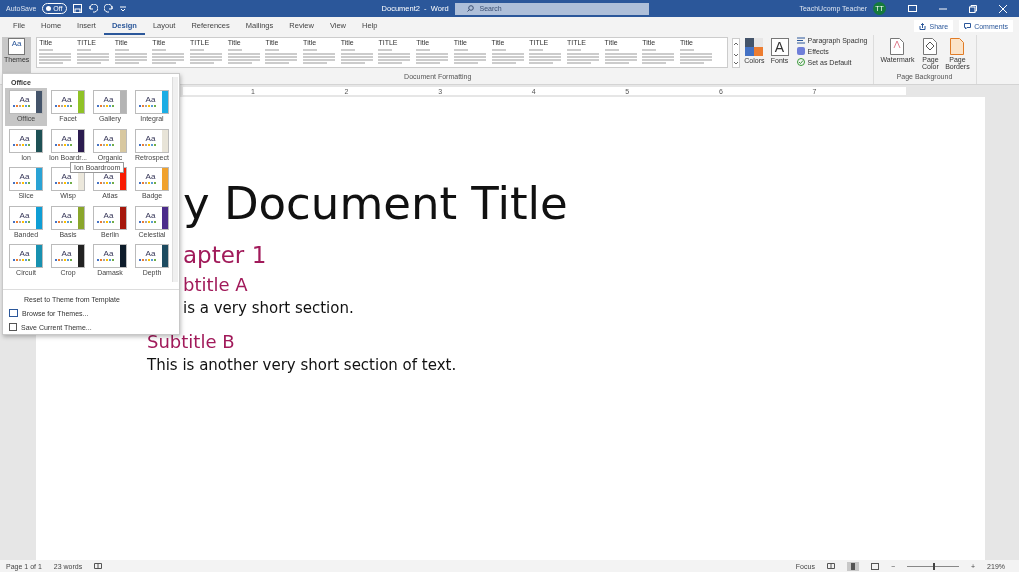  I want to click on chapter-heading: apter 1, so click(225, 255).